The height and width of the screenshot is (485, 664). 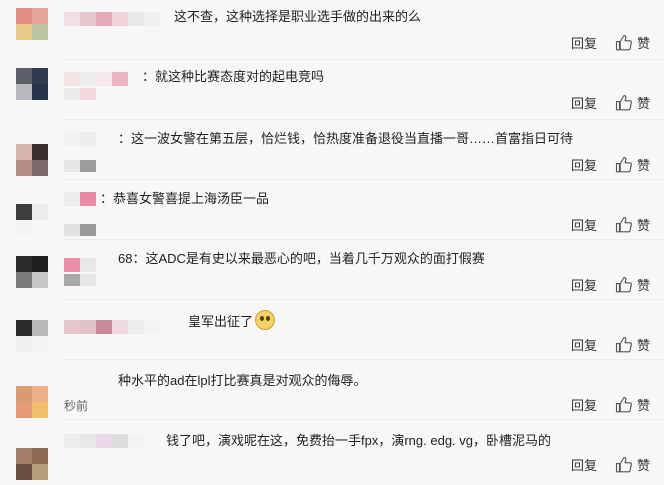 What do you see at coordinates (76, 406) in the screenshot?
I see `comment-timestamp: 秒前` at bounding box center [76, 406].